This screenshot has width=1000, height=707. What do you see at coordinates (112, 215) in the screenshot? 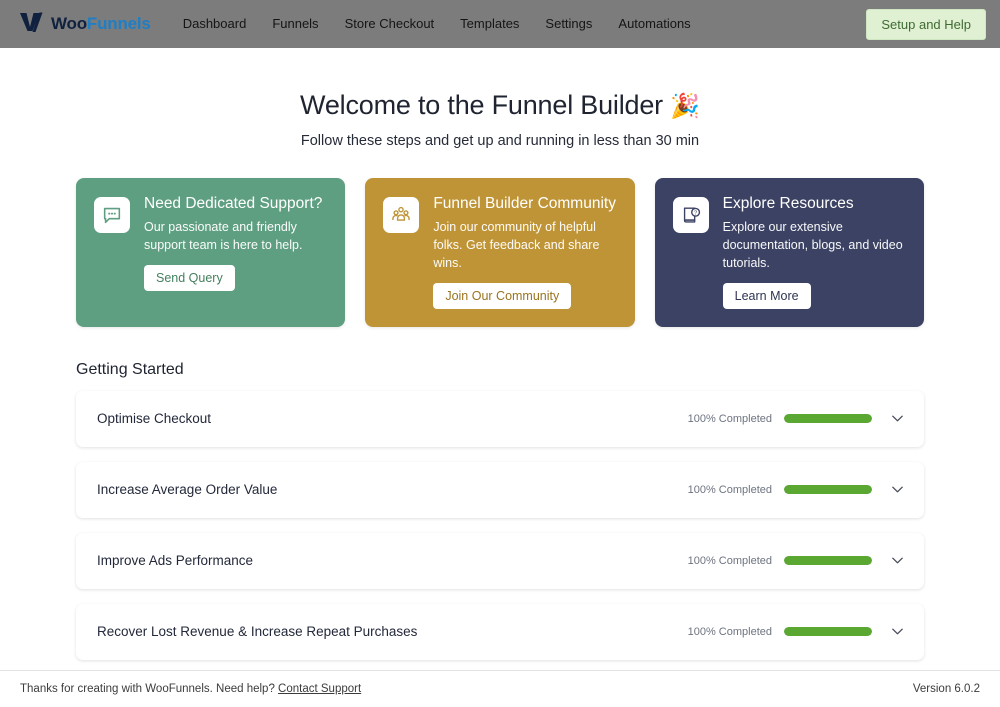
I see `chat-bubble-icon` at bounding box center [112, 215].